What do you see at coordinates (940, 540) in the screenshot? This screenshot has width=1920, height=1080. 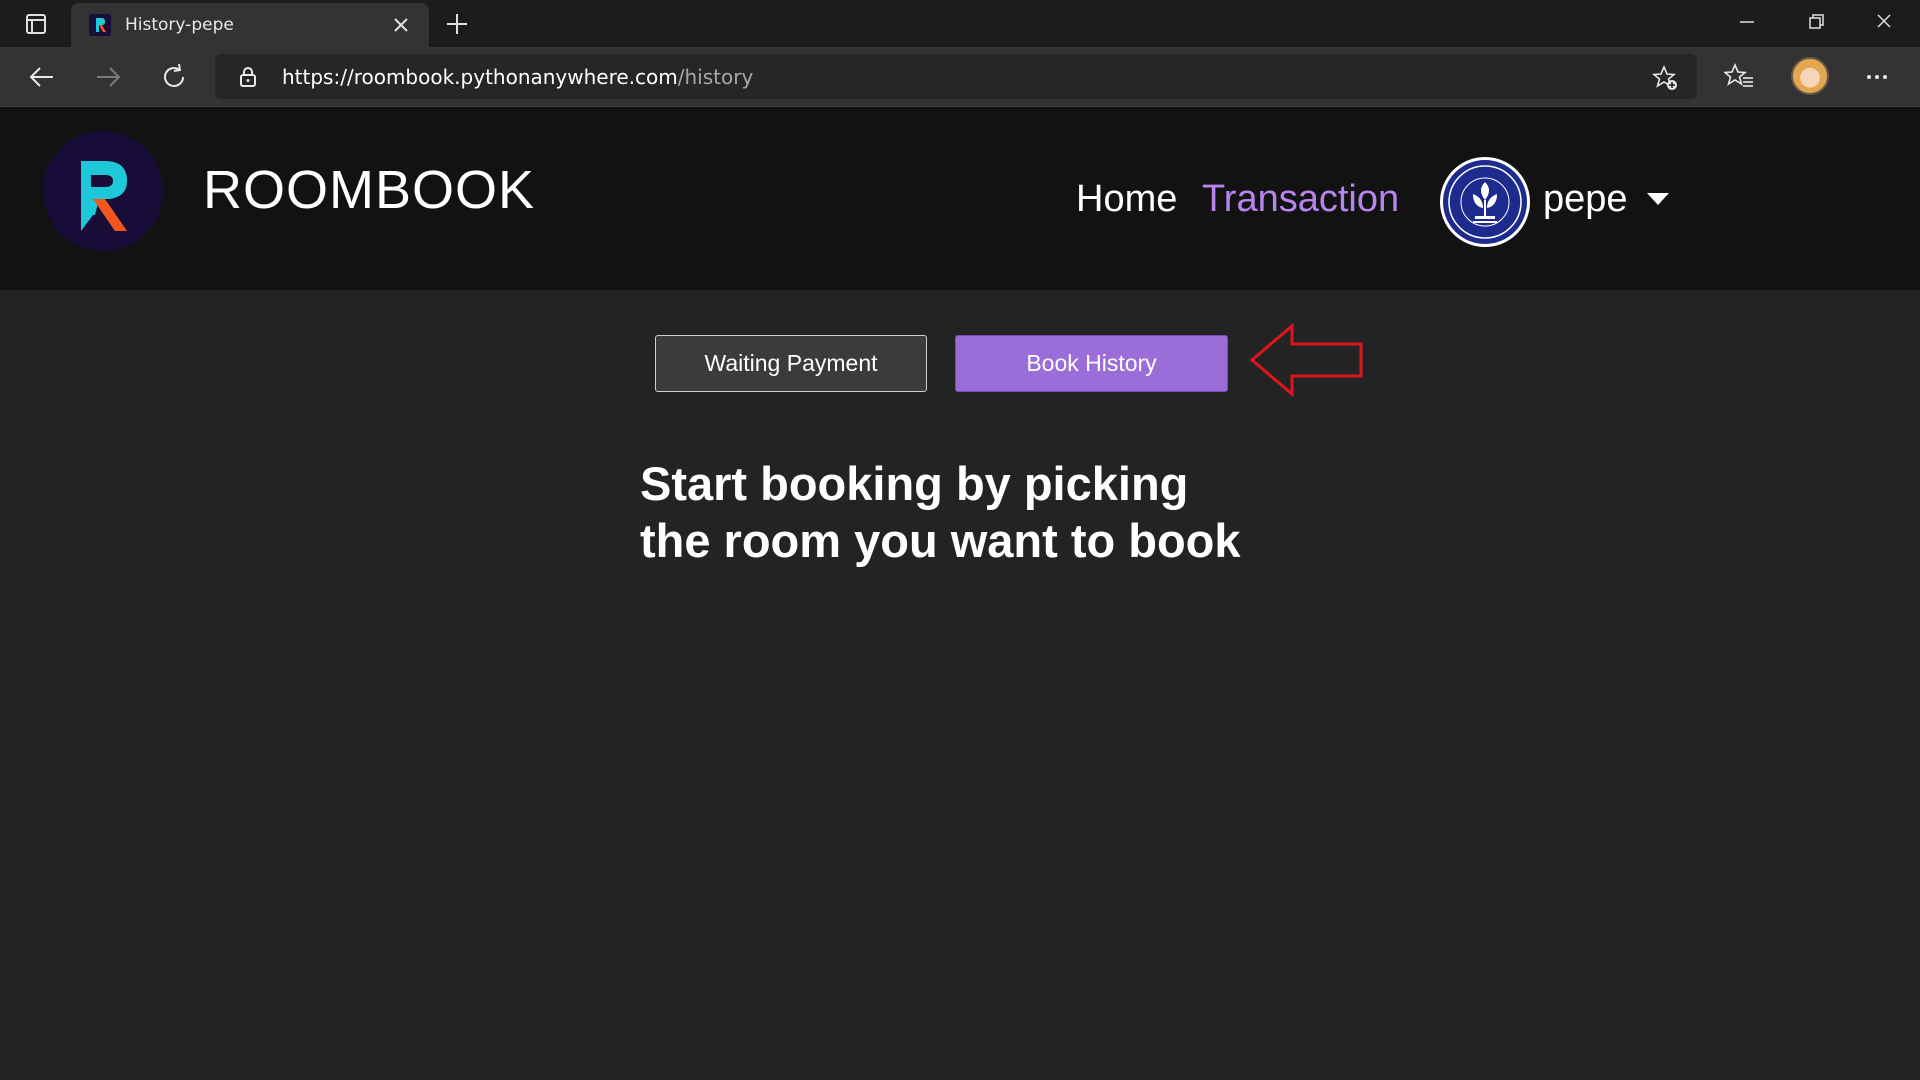 I see `empty-state-line-2: the room you want to book` at bounding box center [940, 540].